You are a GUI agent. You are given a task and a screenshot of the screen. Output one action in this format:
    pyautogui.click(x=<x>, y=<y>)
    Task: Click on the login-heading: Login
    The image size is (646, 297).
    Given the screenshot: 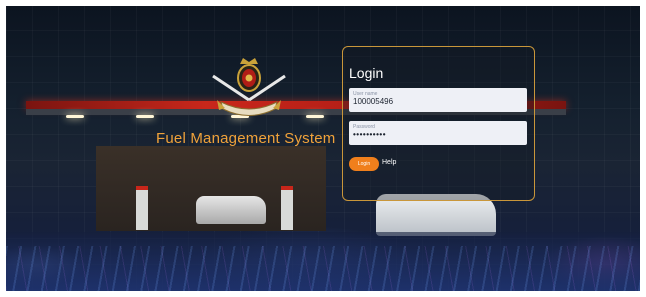 What is the action you would take?
    pyautogui.click(x=366, y=73)
    